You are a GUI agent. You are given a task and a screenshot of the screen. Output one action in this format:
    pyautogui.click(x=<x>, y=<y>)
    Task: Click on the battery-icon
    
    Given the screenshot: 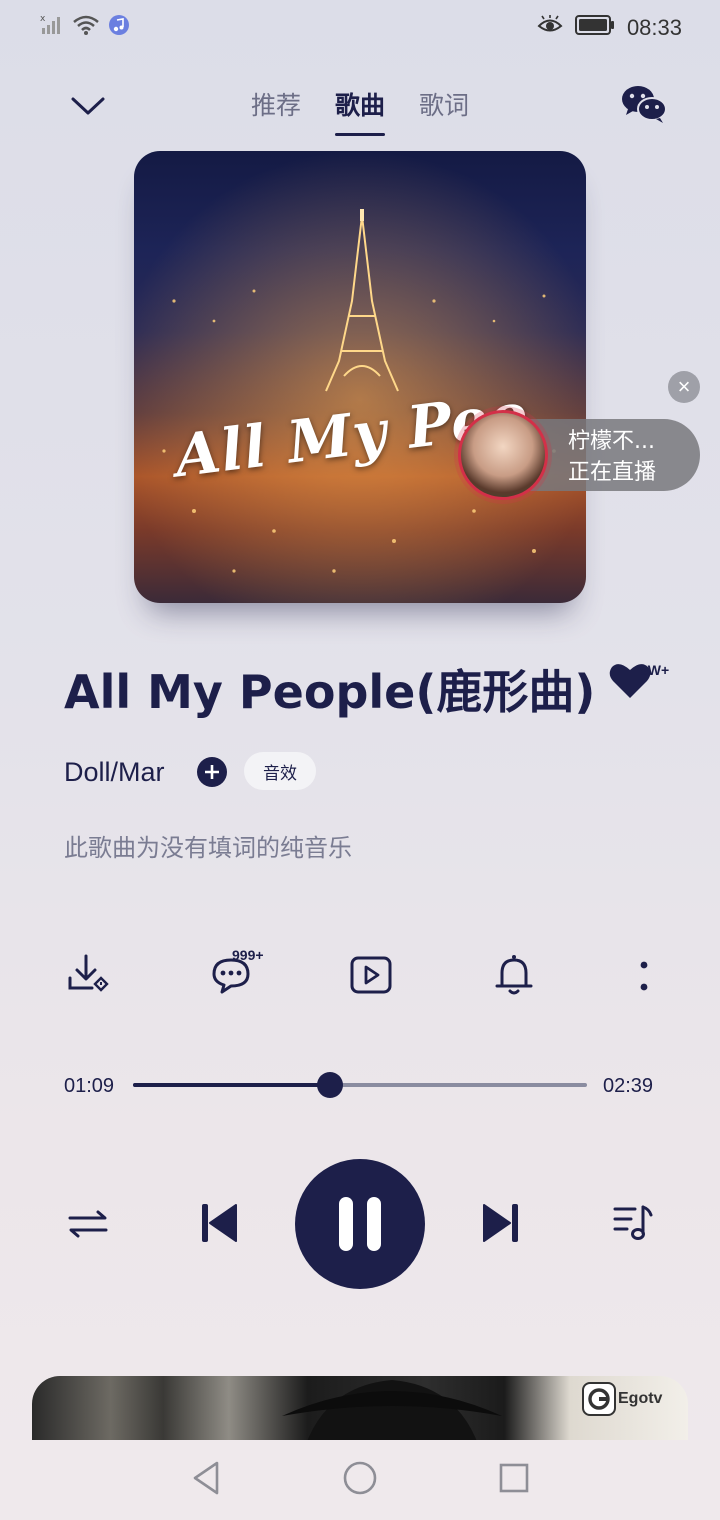 What is the action you would take?
    pyautogui.click(x=594, y=27)
    